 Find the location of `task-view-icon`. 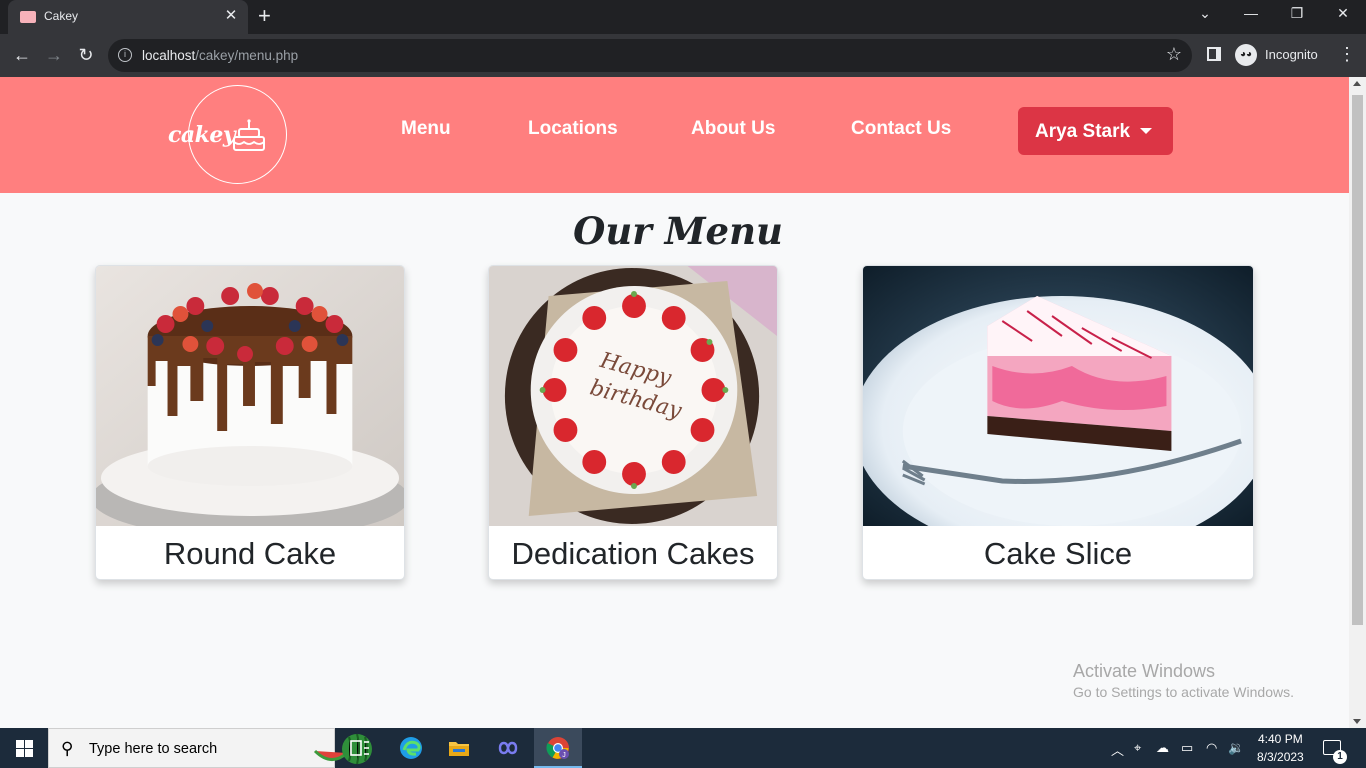

task-view-icon is located at coordinates (360, 748).